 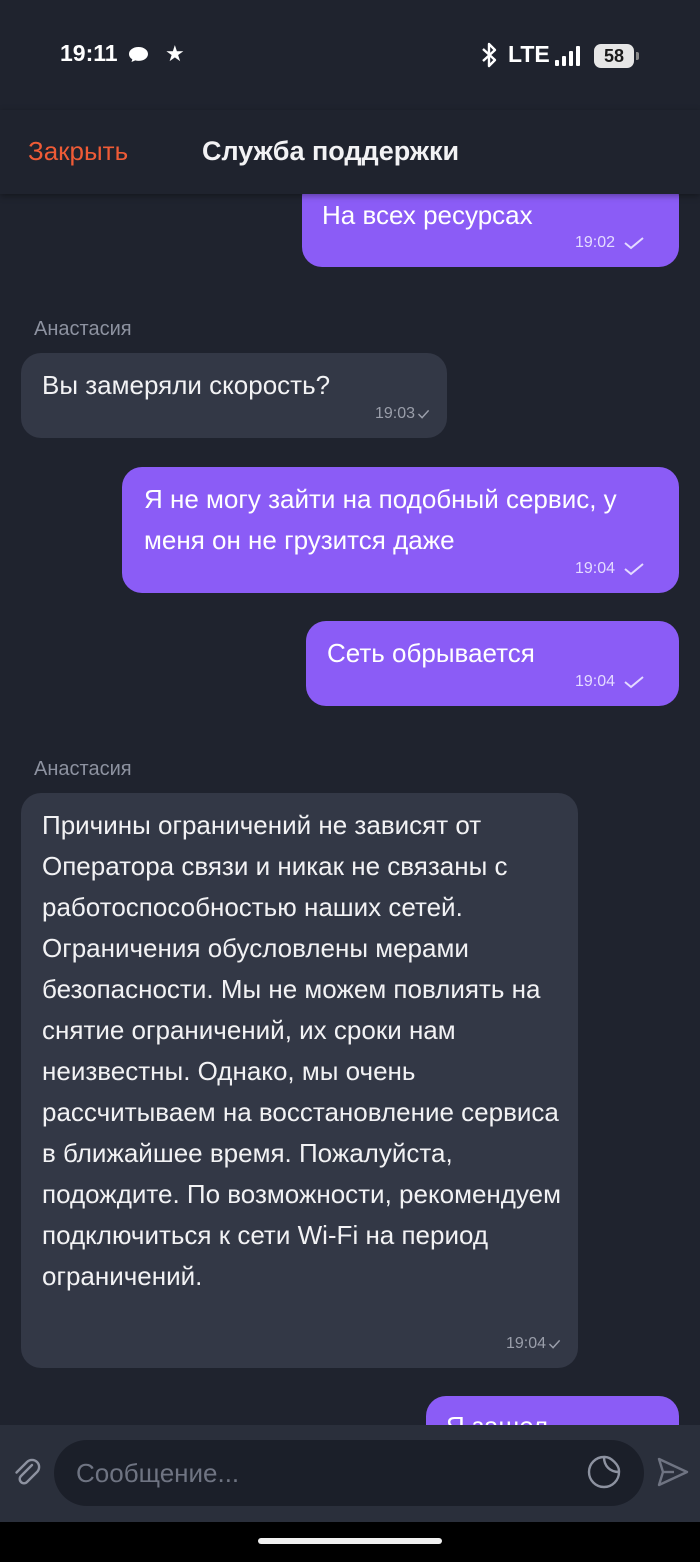 I want to click on message-incoming: Вы замеряли скорость? 19:03, so click(x=234, y=395).